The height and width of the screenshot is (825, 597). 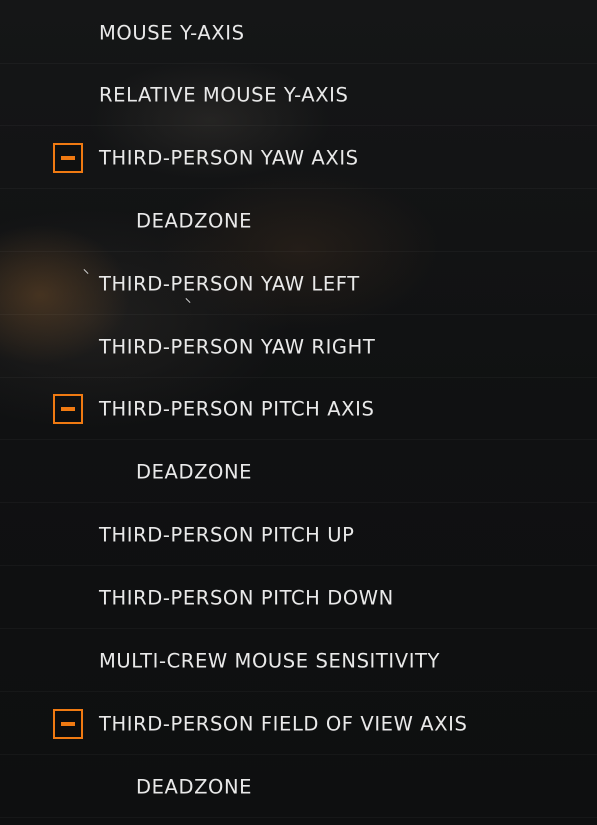 I want to click on binding-row-third-person-yaw-axis: THIRD-PERSON YAW AXIS, so click(x=298, y=158).